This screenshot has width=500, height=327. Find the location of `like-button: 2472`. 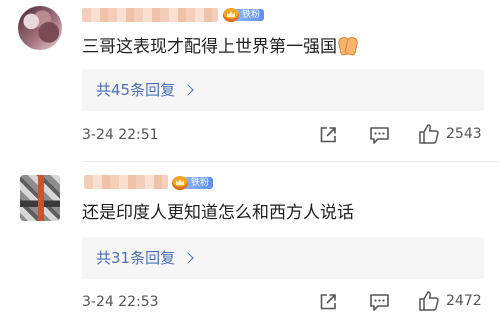

like-button: 2472 is located at coordinates (450, 301).